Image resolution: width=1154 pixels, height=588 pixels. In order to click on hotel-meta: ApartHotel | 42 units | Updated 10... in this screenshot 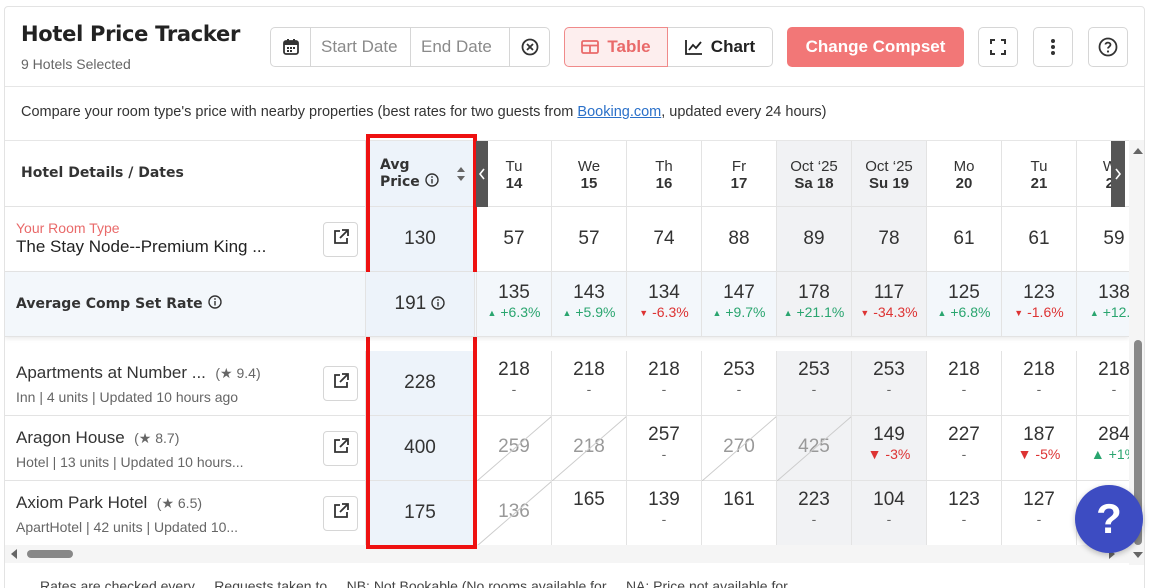, I will do `click(127, 527)`.